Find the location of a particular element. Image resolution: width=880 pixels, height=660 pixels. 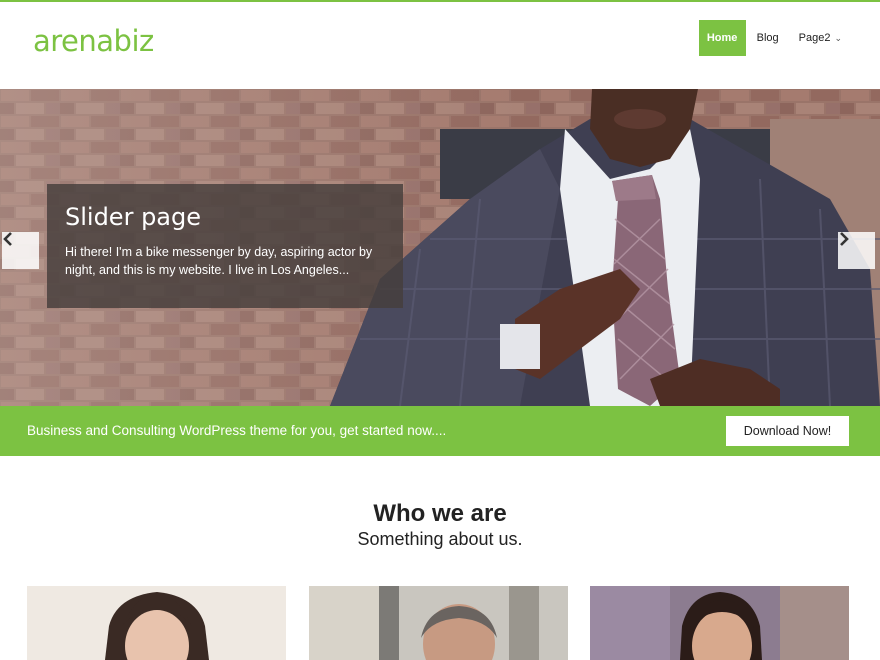

slider-prev-button is located at coordinates (20, 250).